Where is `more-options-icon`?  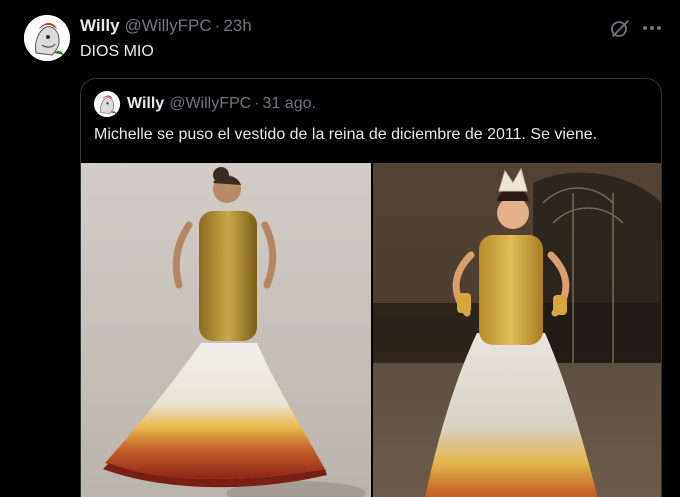 more-options-icon is located at coordinates (652, 28).